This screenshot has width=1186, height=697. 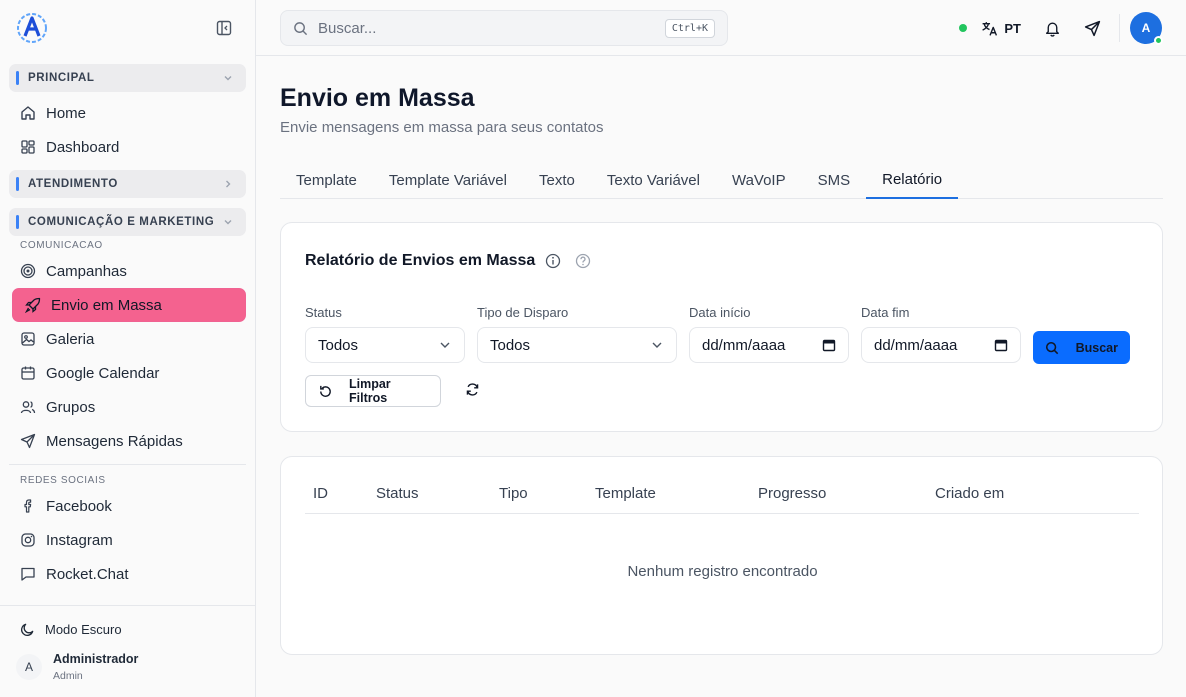 I want to click on translate-icon, so click(x=989, y=28).